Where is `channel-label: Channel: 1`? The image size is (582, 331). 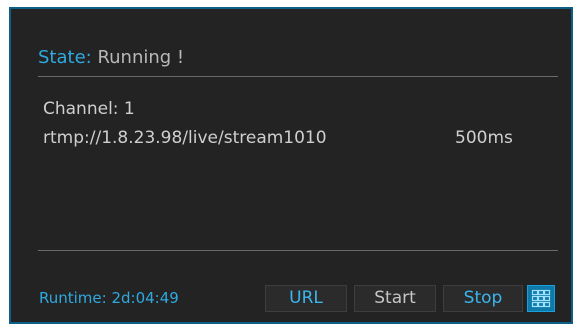 channel-label: Channel: 1 is located at coordinates (89, 109).